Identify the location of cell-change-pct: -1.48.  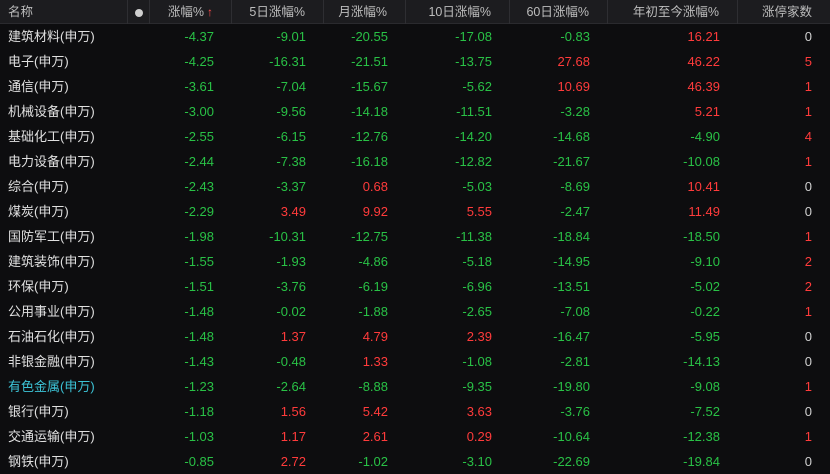
(199, 311).